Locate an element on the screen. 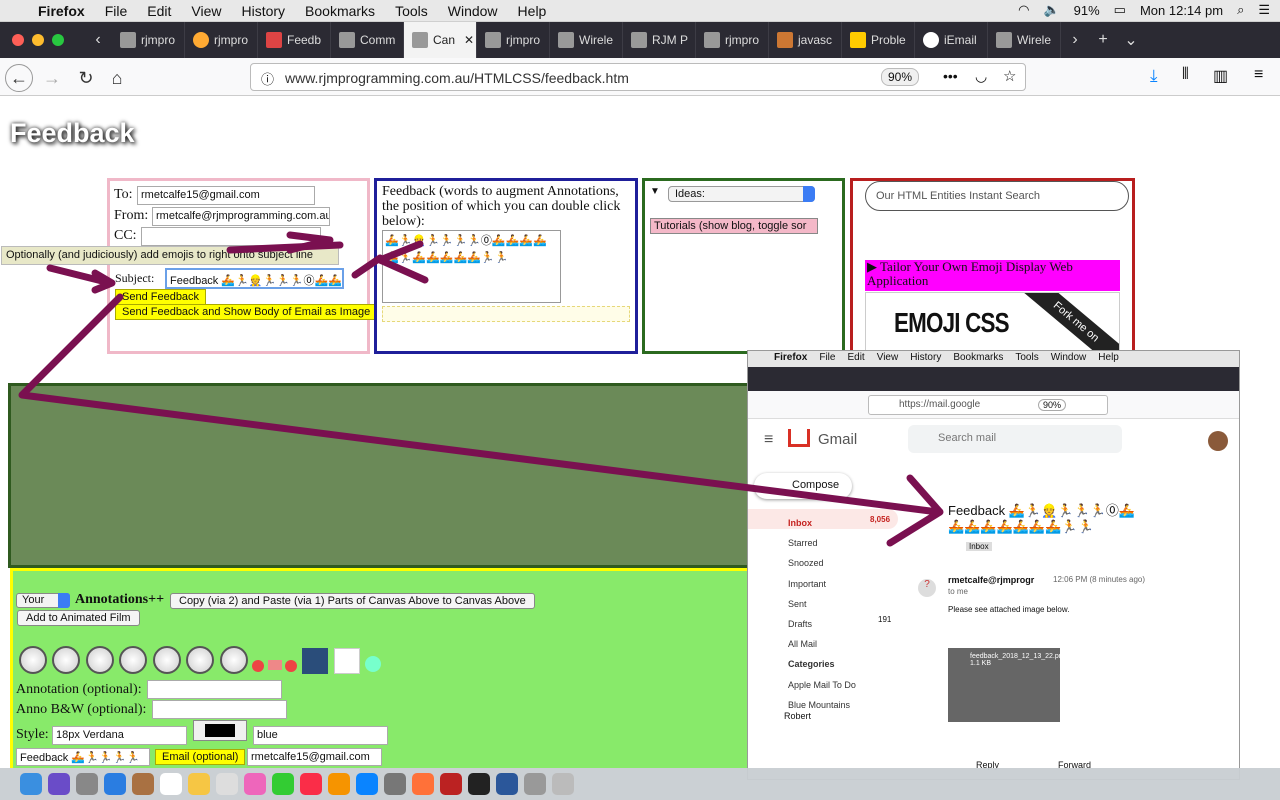 The width and height of the screenshot is (1280, 800). to-field: rmetcalfe15@gmail.com is located at coordinates (226, 195).